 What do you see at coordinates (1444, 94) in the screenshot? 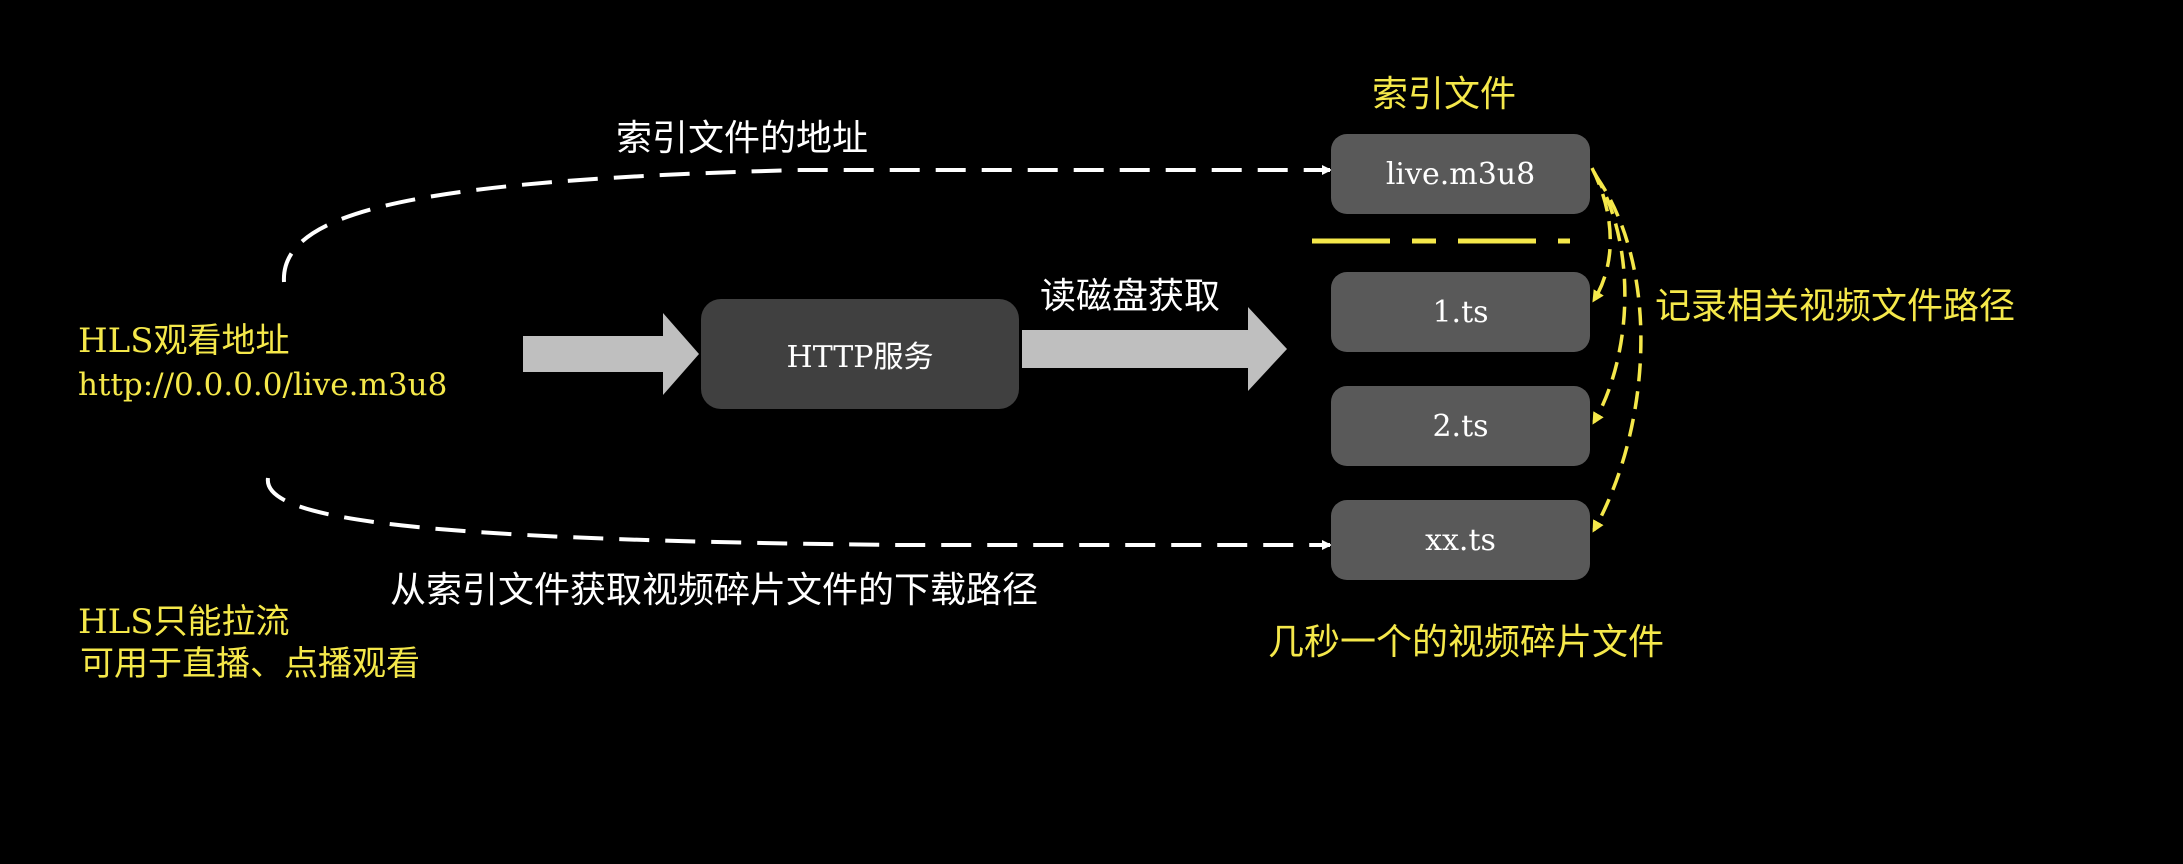
I see `index-file-title: 索引文件` at bounding box center [1444, 94].